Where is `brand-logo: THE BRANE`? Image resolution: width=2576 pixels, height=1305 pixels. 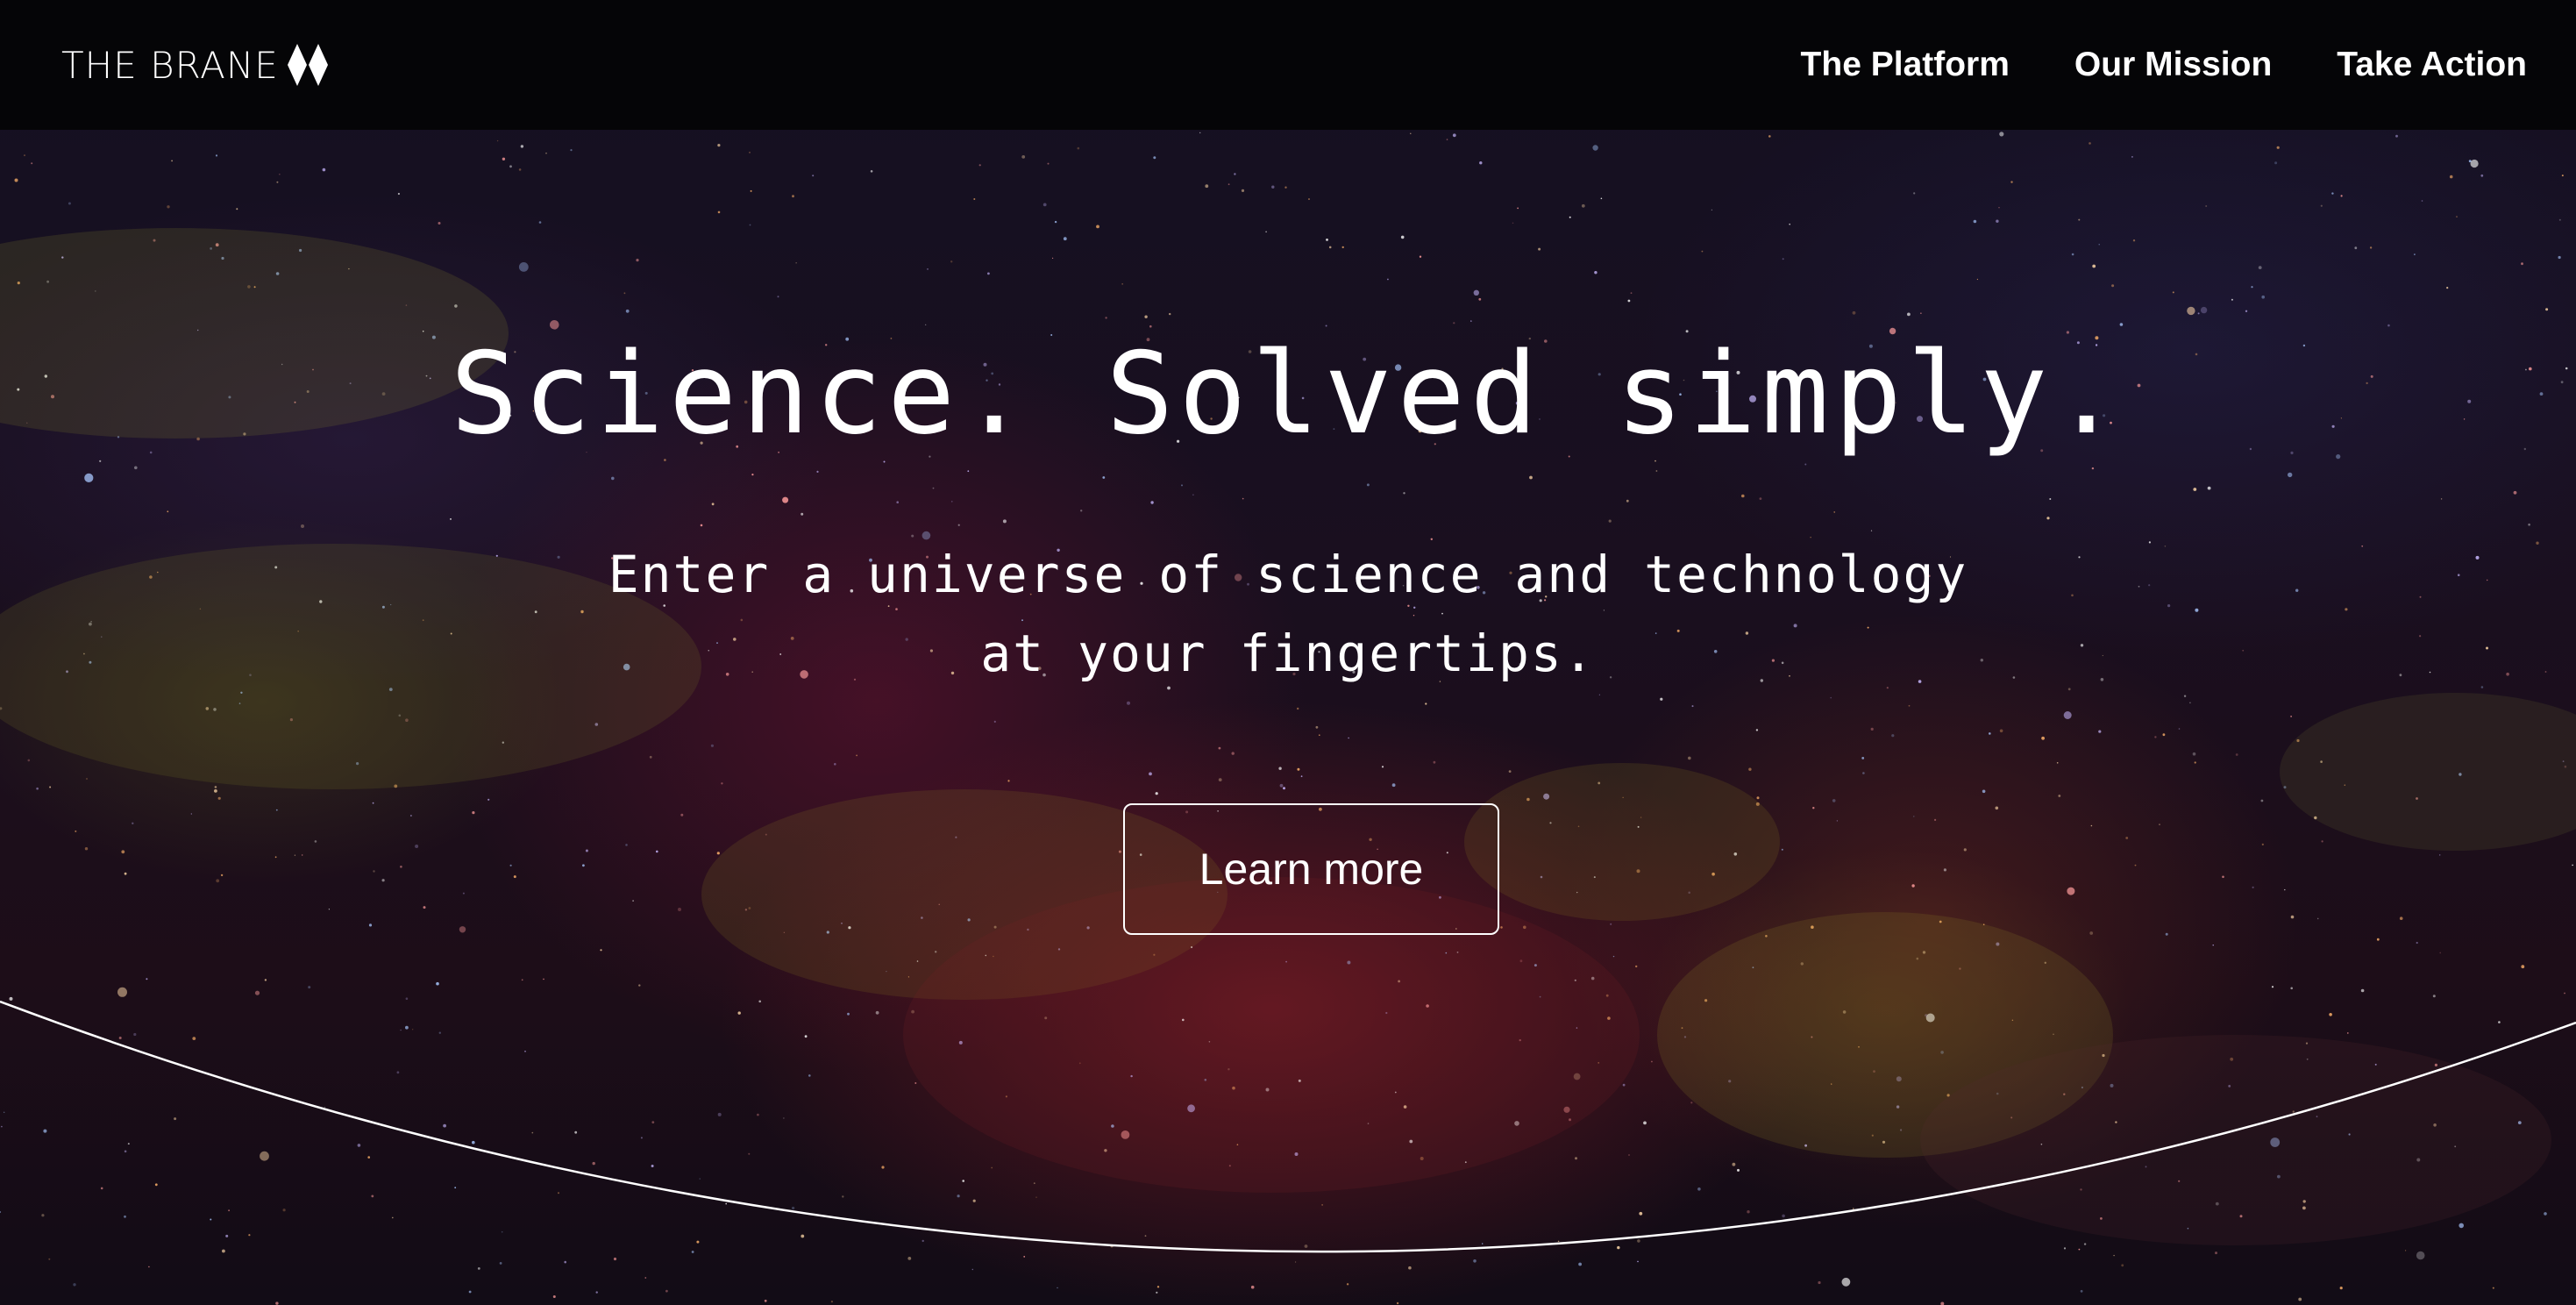 brand-logo: THE BRANE is located at coordinates (195, 65).